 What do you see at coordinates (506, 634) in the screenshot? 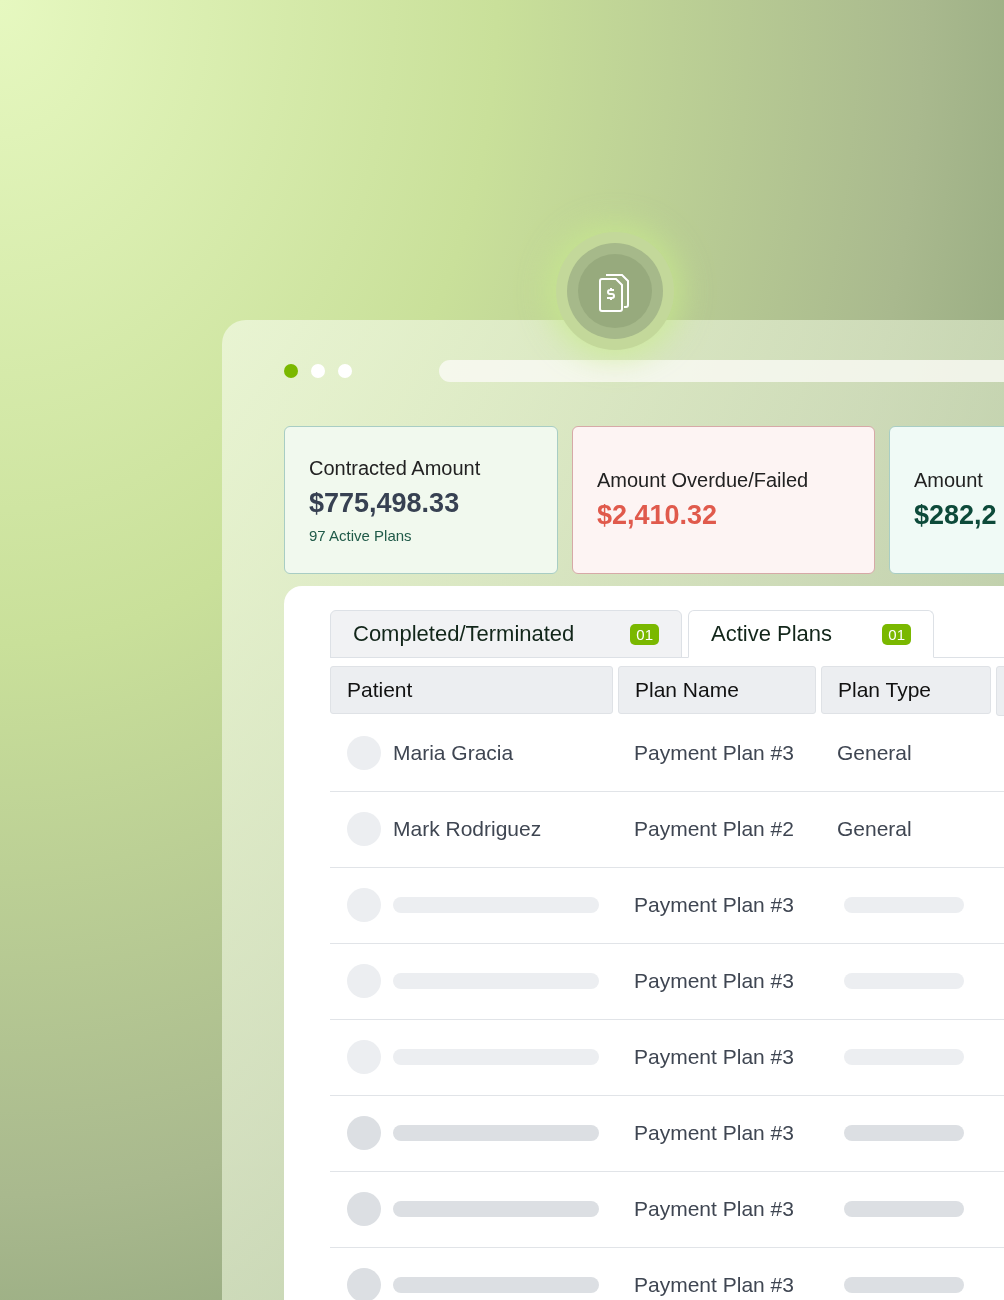
I see `tab: Completed/Terminated 01` at bounding box center [506, 634].